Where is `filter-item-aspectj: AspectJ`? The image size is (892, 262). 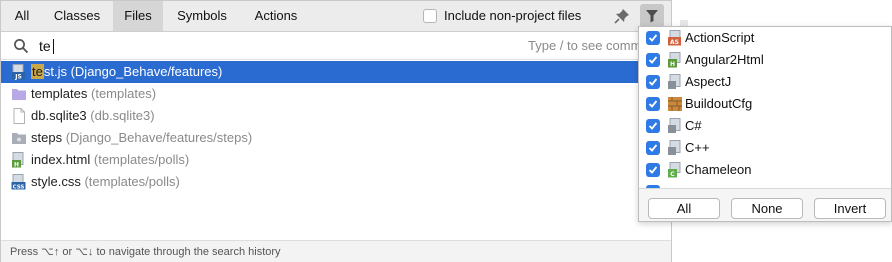 filter-item-aspectj: AspectJ is located at coordinates (765, 82).